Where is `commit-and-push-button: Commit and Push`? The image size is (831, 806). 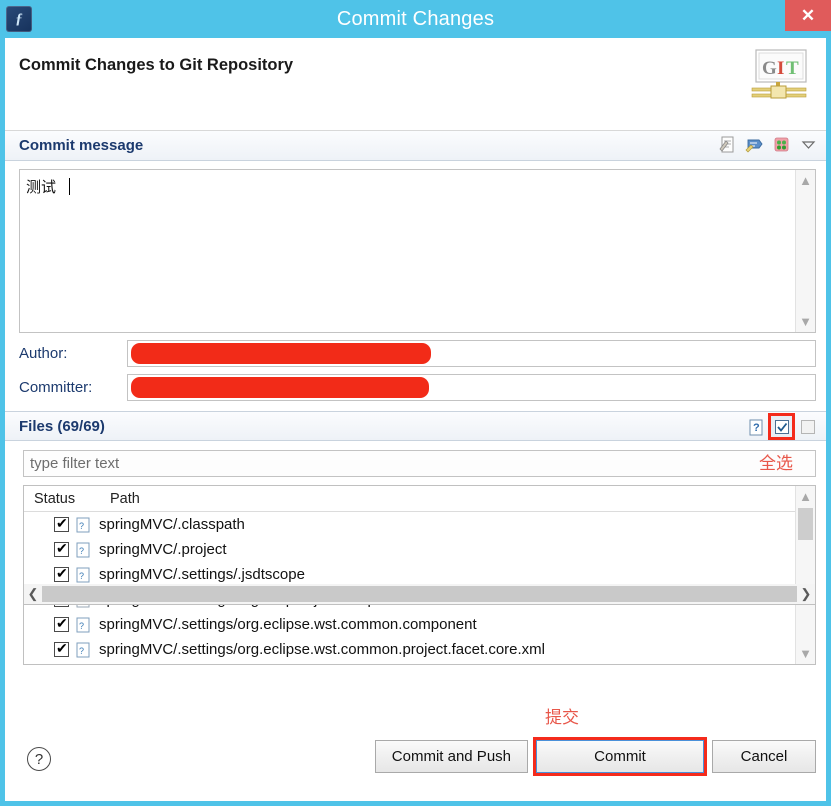
commit-and-push-button: Commit and Push is located at coordinates (451, 756).